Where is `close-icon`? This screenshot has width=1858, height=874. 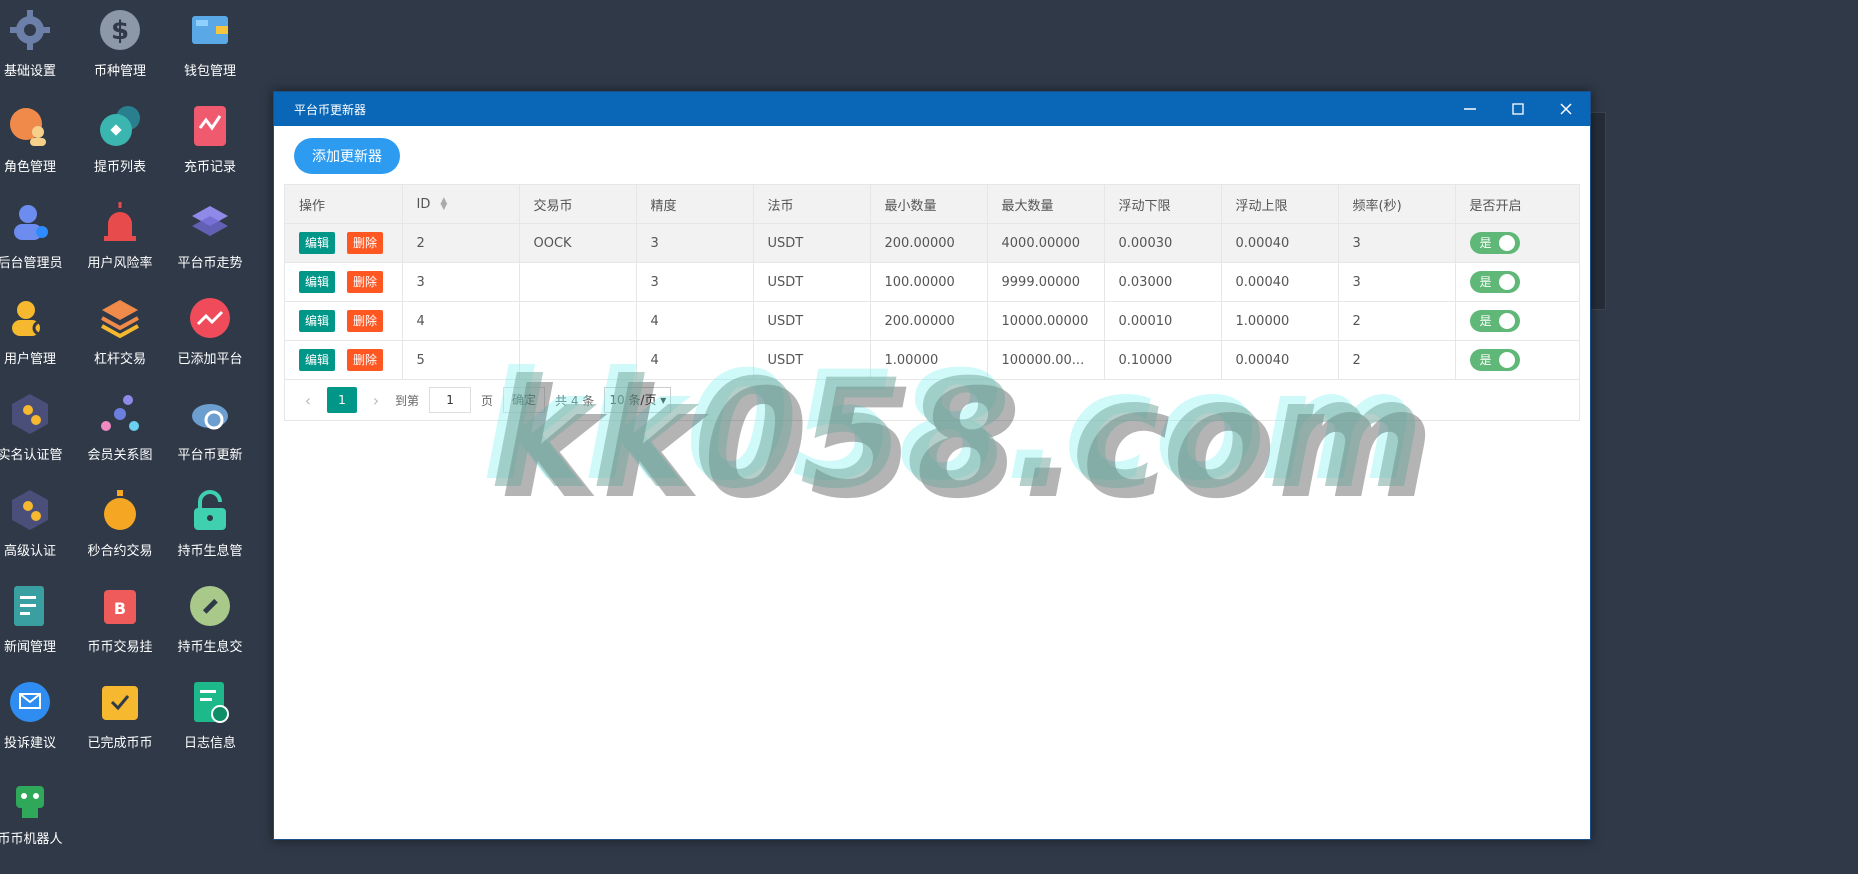
close-icon is located at coordinates (1566, 109).